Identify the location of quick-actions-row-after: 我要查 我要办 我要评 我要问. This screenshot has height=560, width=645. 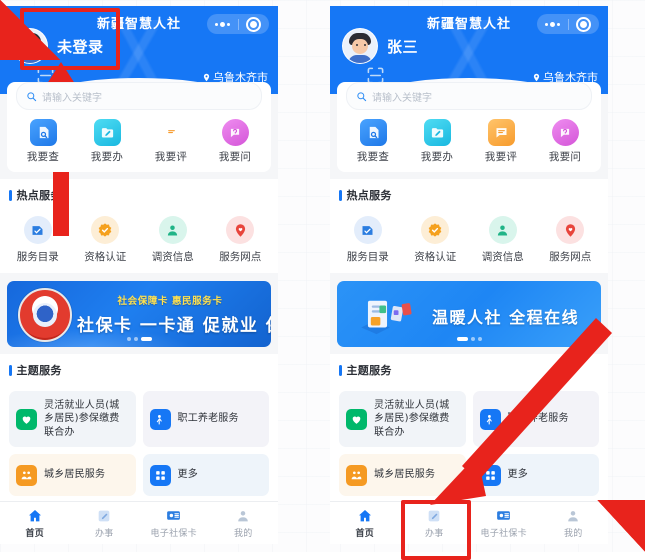
(469, 141).